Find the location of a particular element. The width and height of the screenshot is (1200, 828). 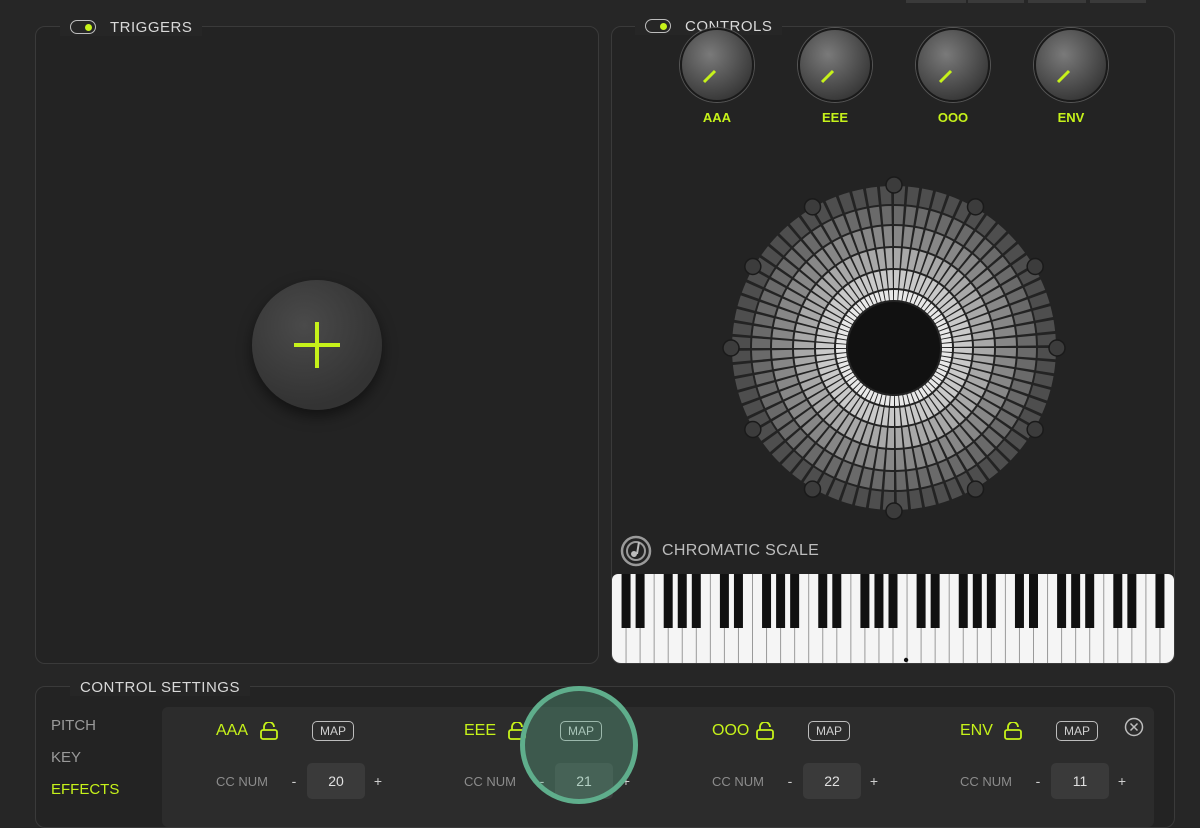

cc-num-value: 21 is located at coordinates (584, 781).